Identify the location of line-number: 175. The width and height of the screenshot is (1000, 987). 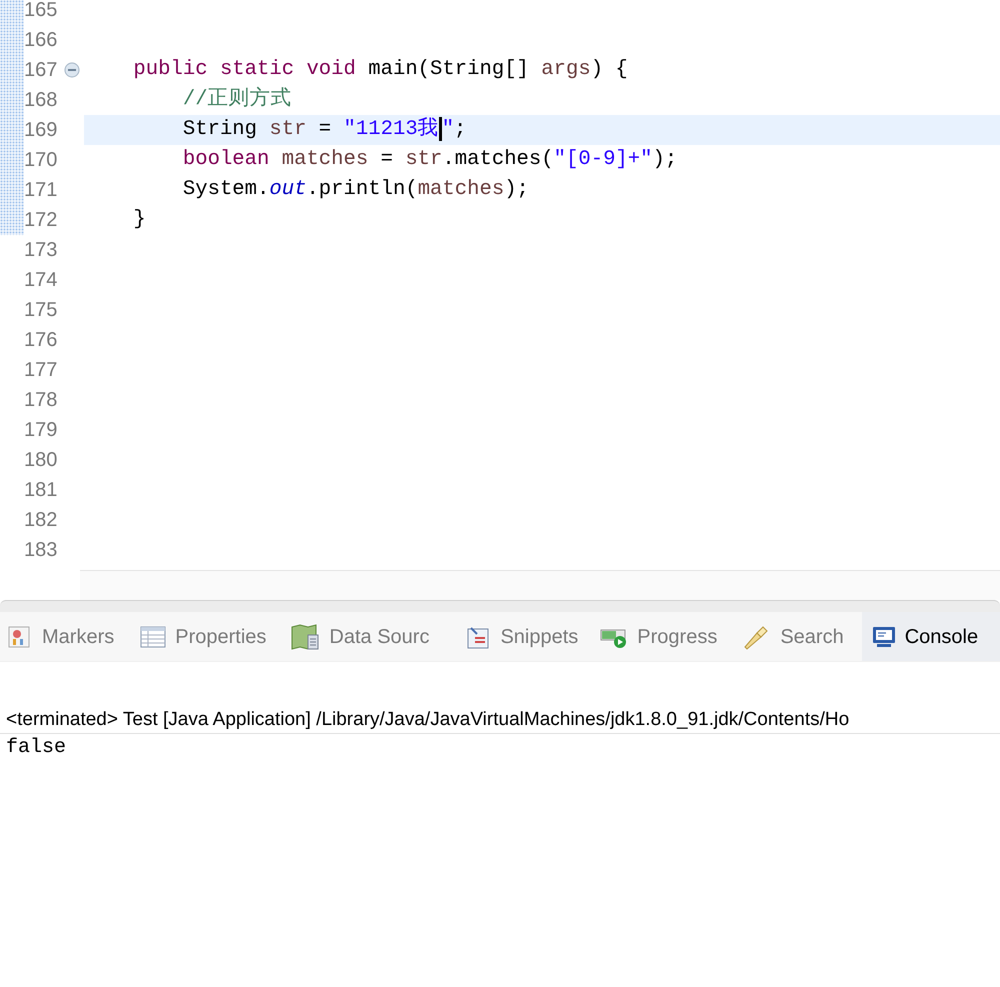
(41, 310).